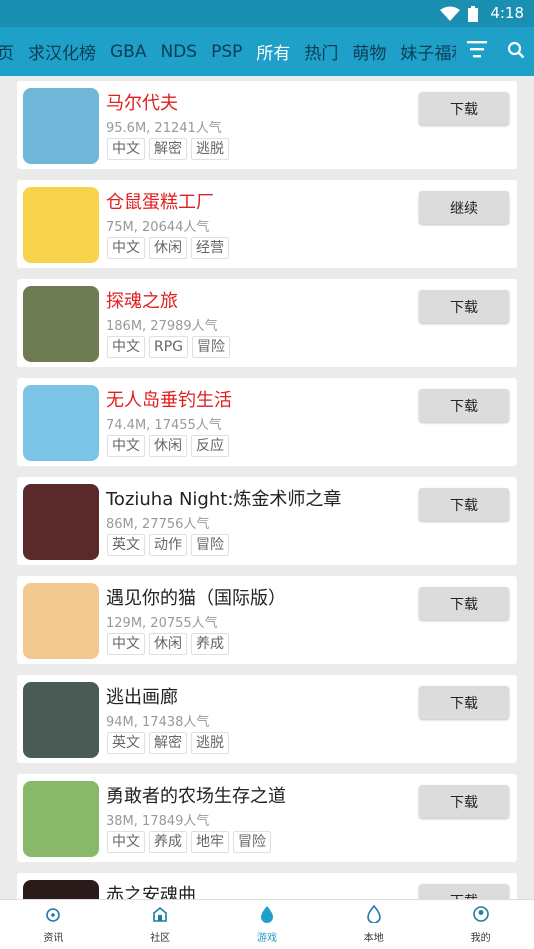  What do you see at coordinates (158, 524) in the screenshot?
I see `game-meta: 86M, 27756人气` at bounding box center [158, 524].